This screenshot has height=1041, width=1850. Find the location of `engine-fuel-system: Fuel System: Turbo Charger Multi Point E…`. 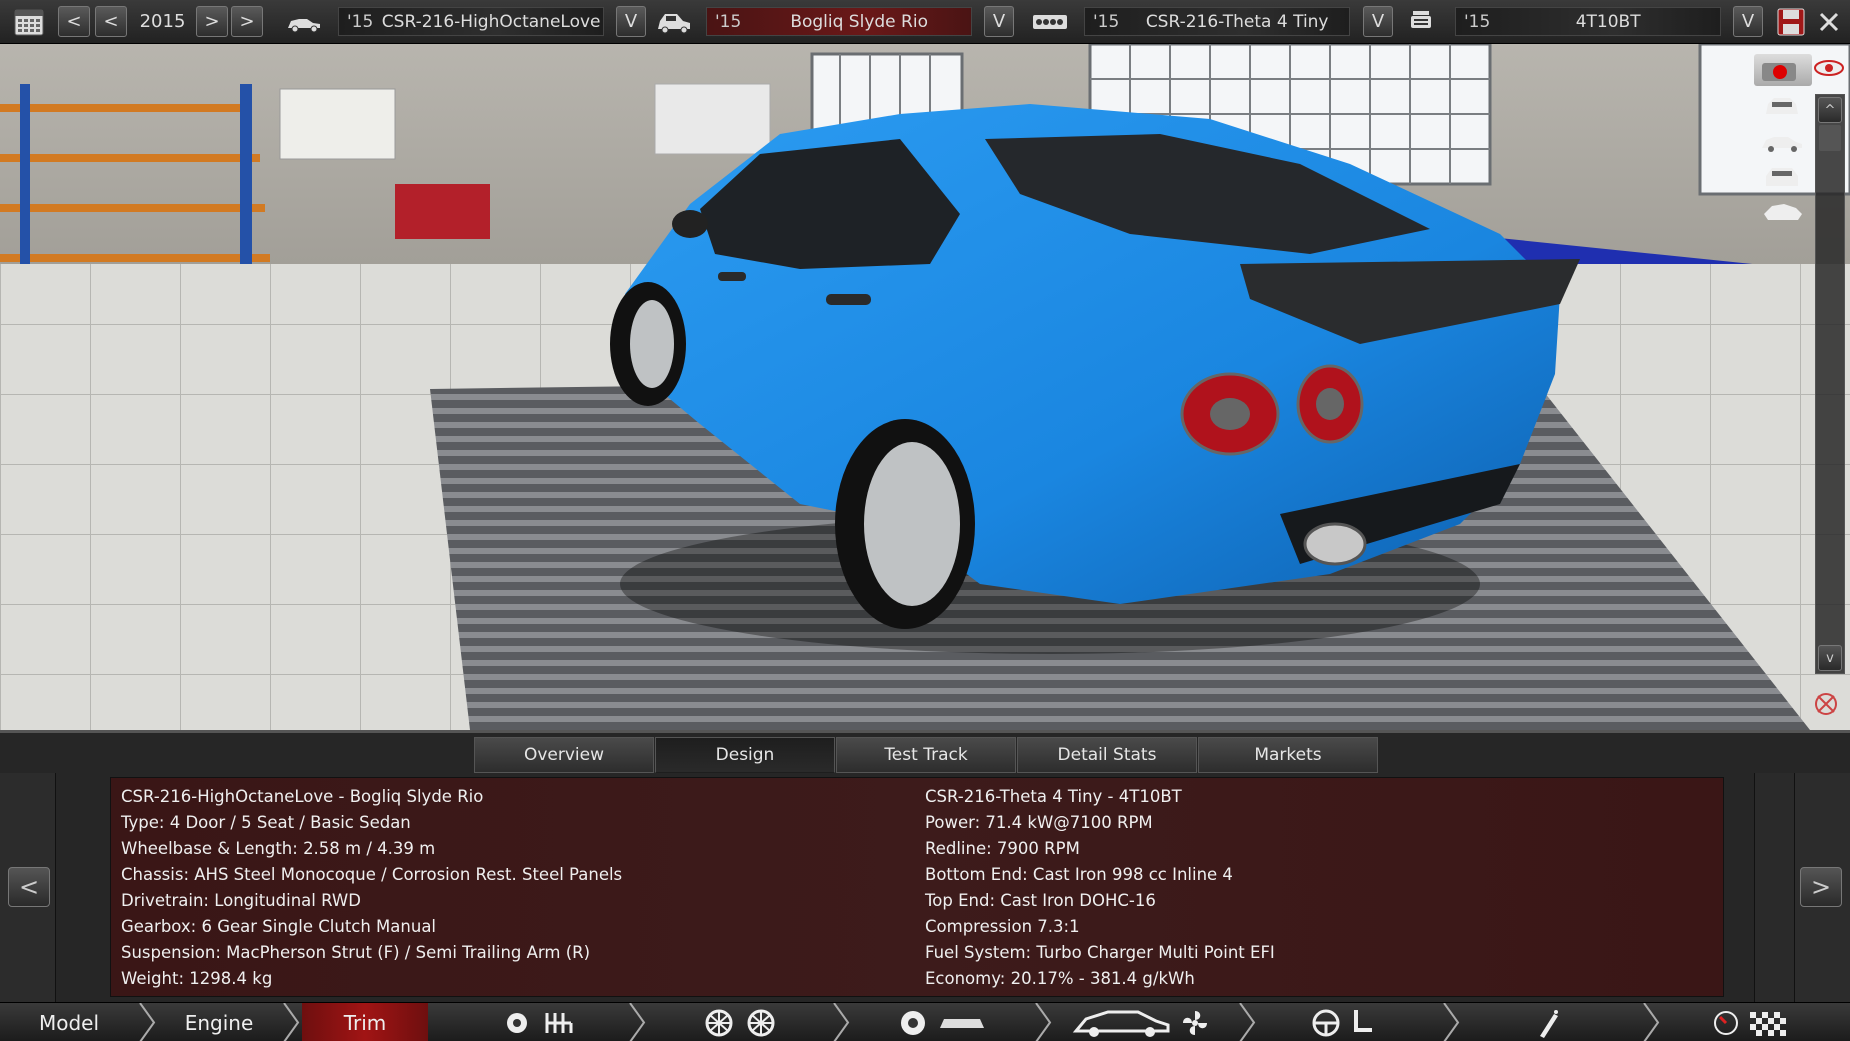

engine-fuel-system: Fuel System: Turbo Charger Multi Point E… is located at coordinates (1100, 952).